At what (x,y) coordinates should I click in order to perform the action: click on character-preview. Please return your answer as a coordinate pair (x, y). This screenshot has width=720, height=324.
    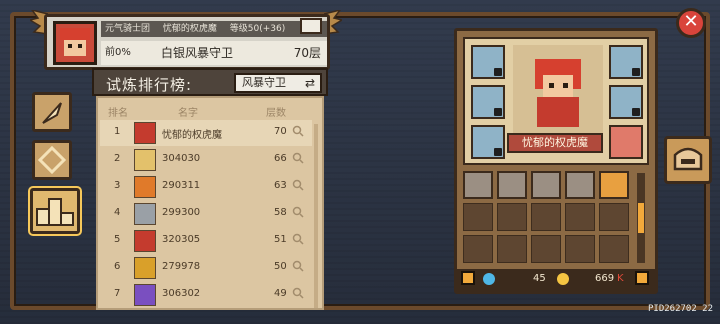
    Looking at the image, I should click on (558, 93).